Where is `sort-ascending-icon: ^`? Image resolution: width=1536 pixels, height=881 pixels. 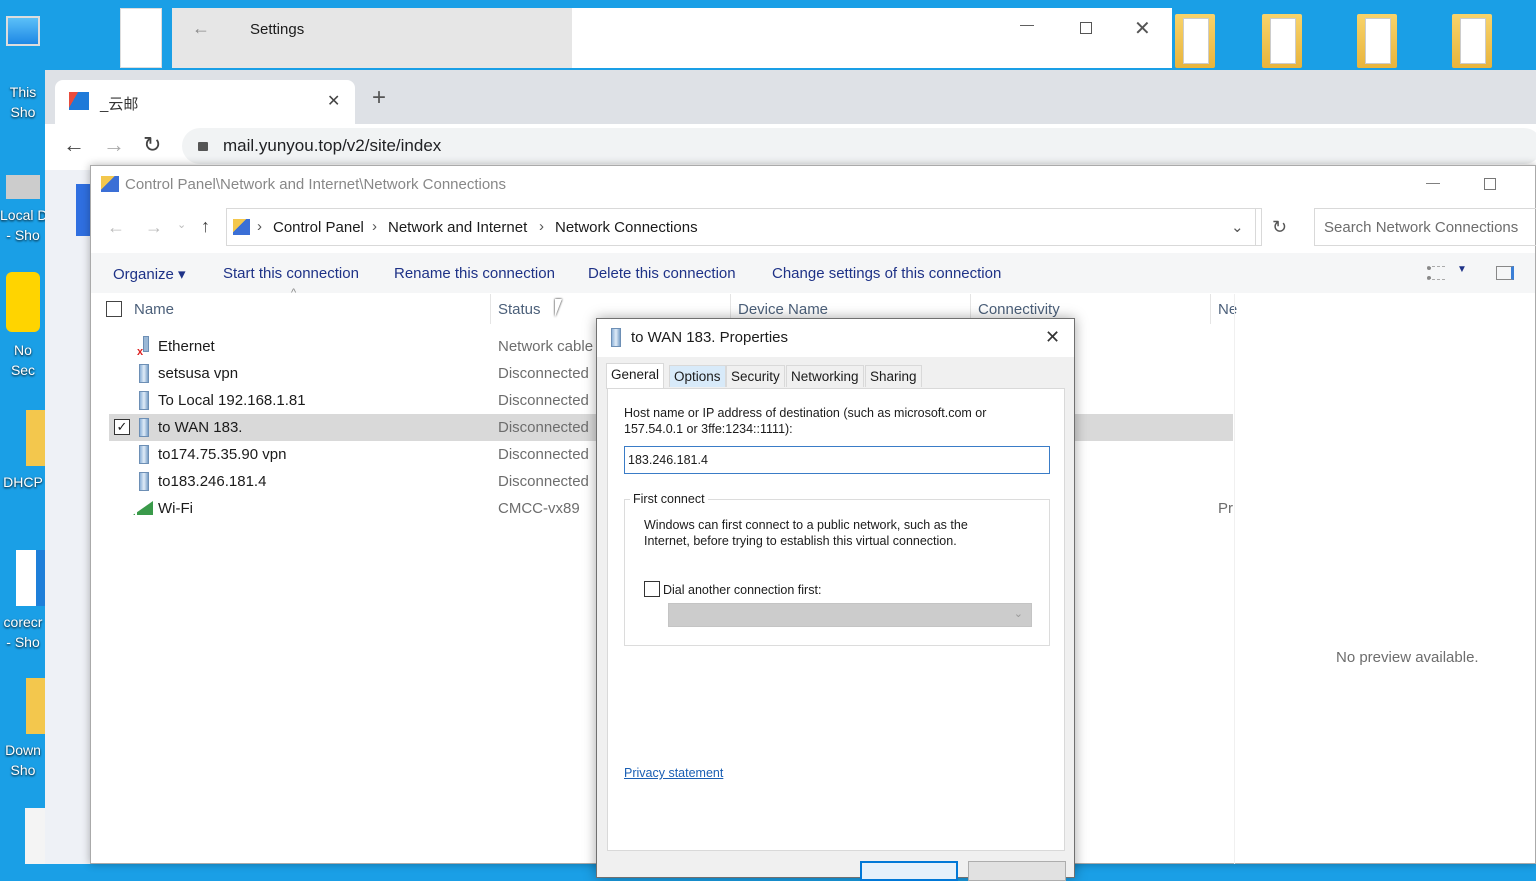 sort-ascending-icon: ^ is located at coordinates (294, 293).